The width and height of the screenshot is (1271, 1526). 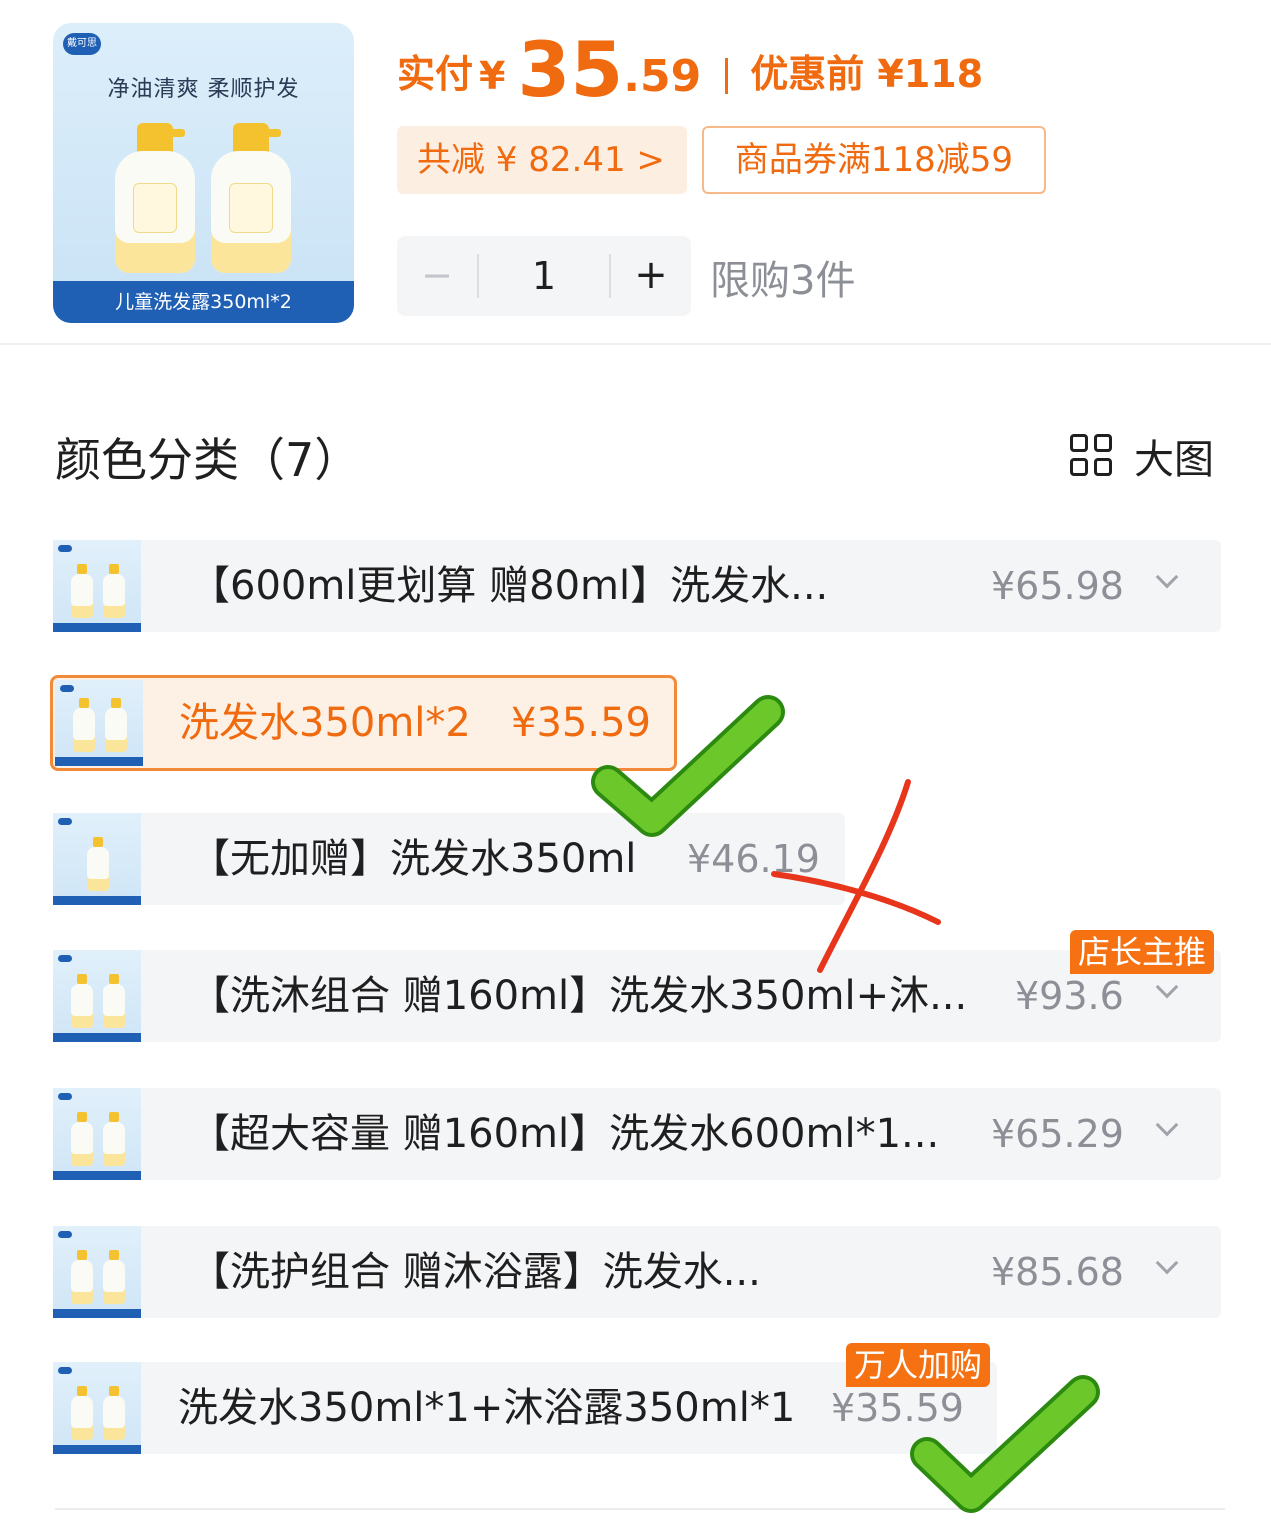 What do you see at coordinates (542, 160) in the screenshot?
I see `discount-chip: 共减 ¥ 82.41 >` at bounding box center [542, 160].